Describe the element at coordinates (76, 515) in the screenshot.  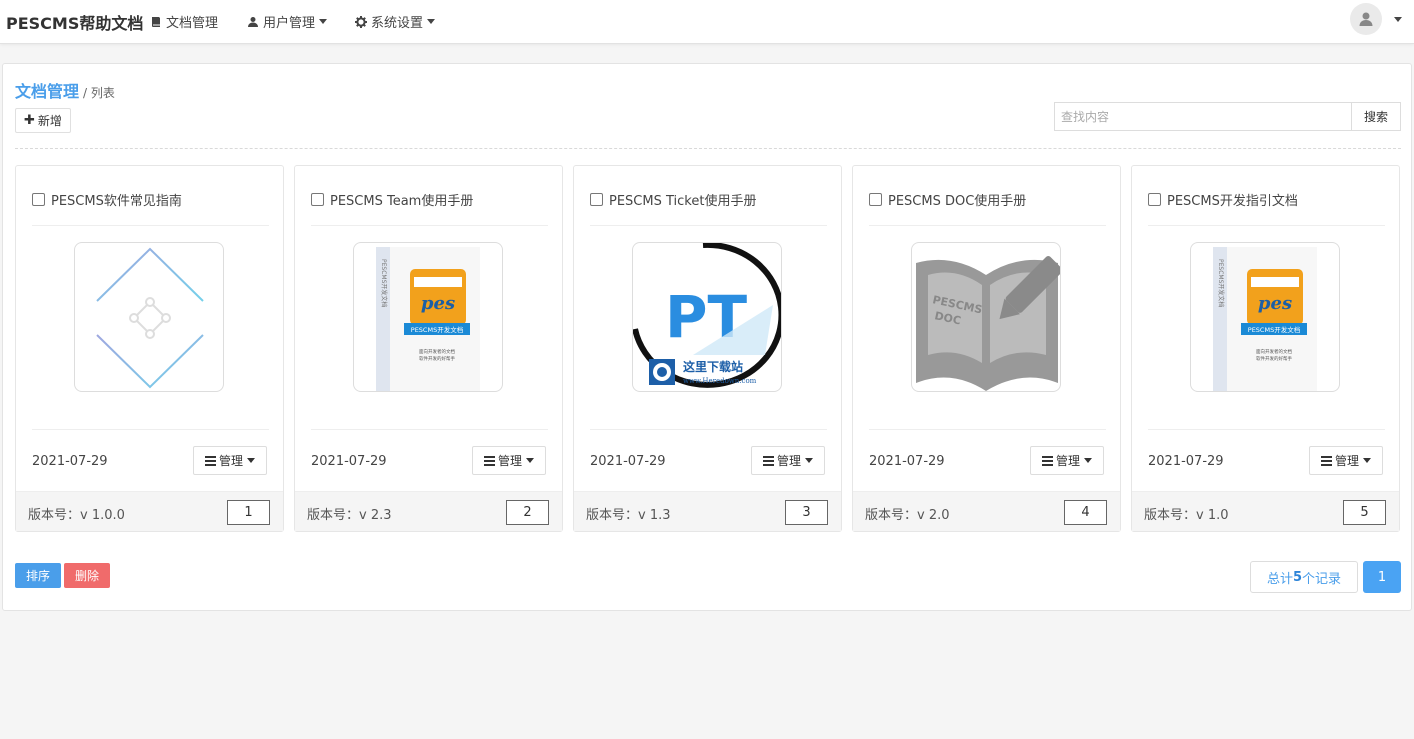
I see `version-label: 版本号：v 1.0.0` at that location.